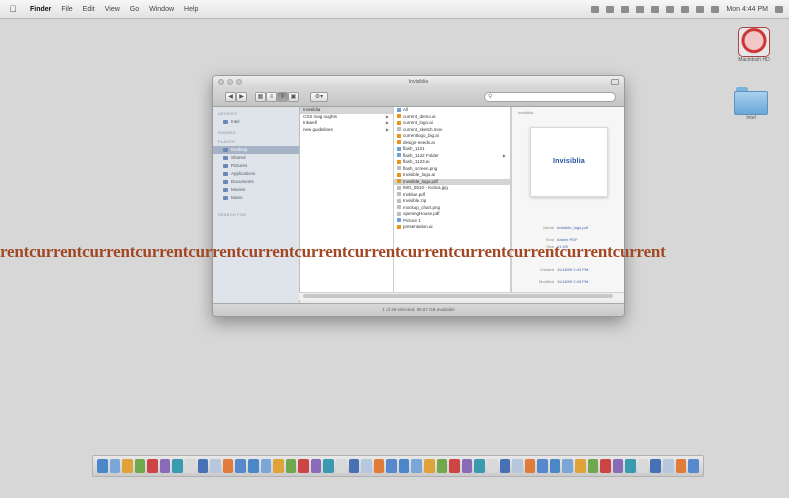 Image resolution: width=789 pixels, height=498 pixels. Describe the element at coordinates (256, 122) in the screenshot. I see `sidebar-item-intel: Intel` at that location.